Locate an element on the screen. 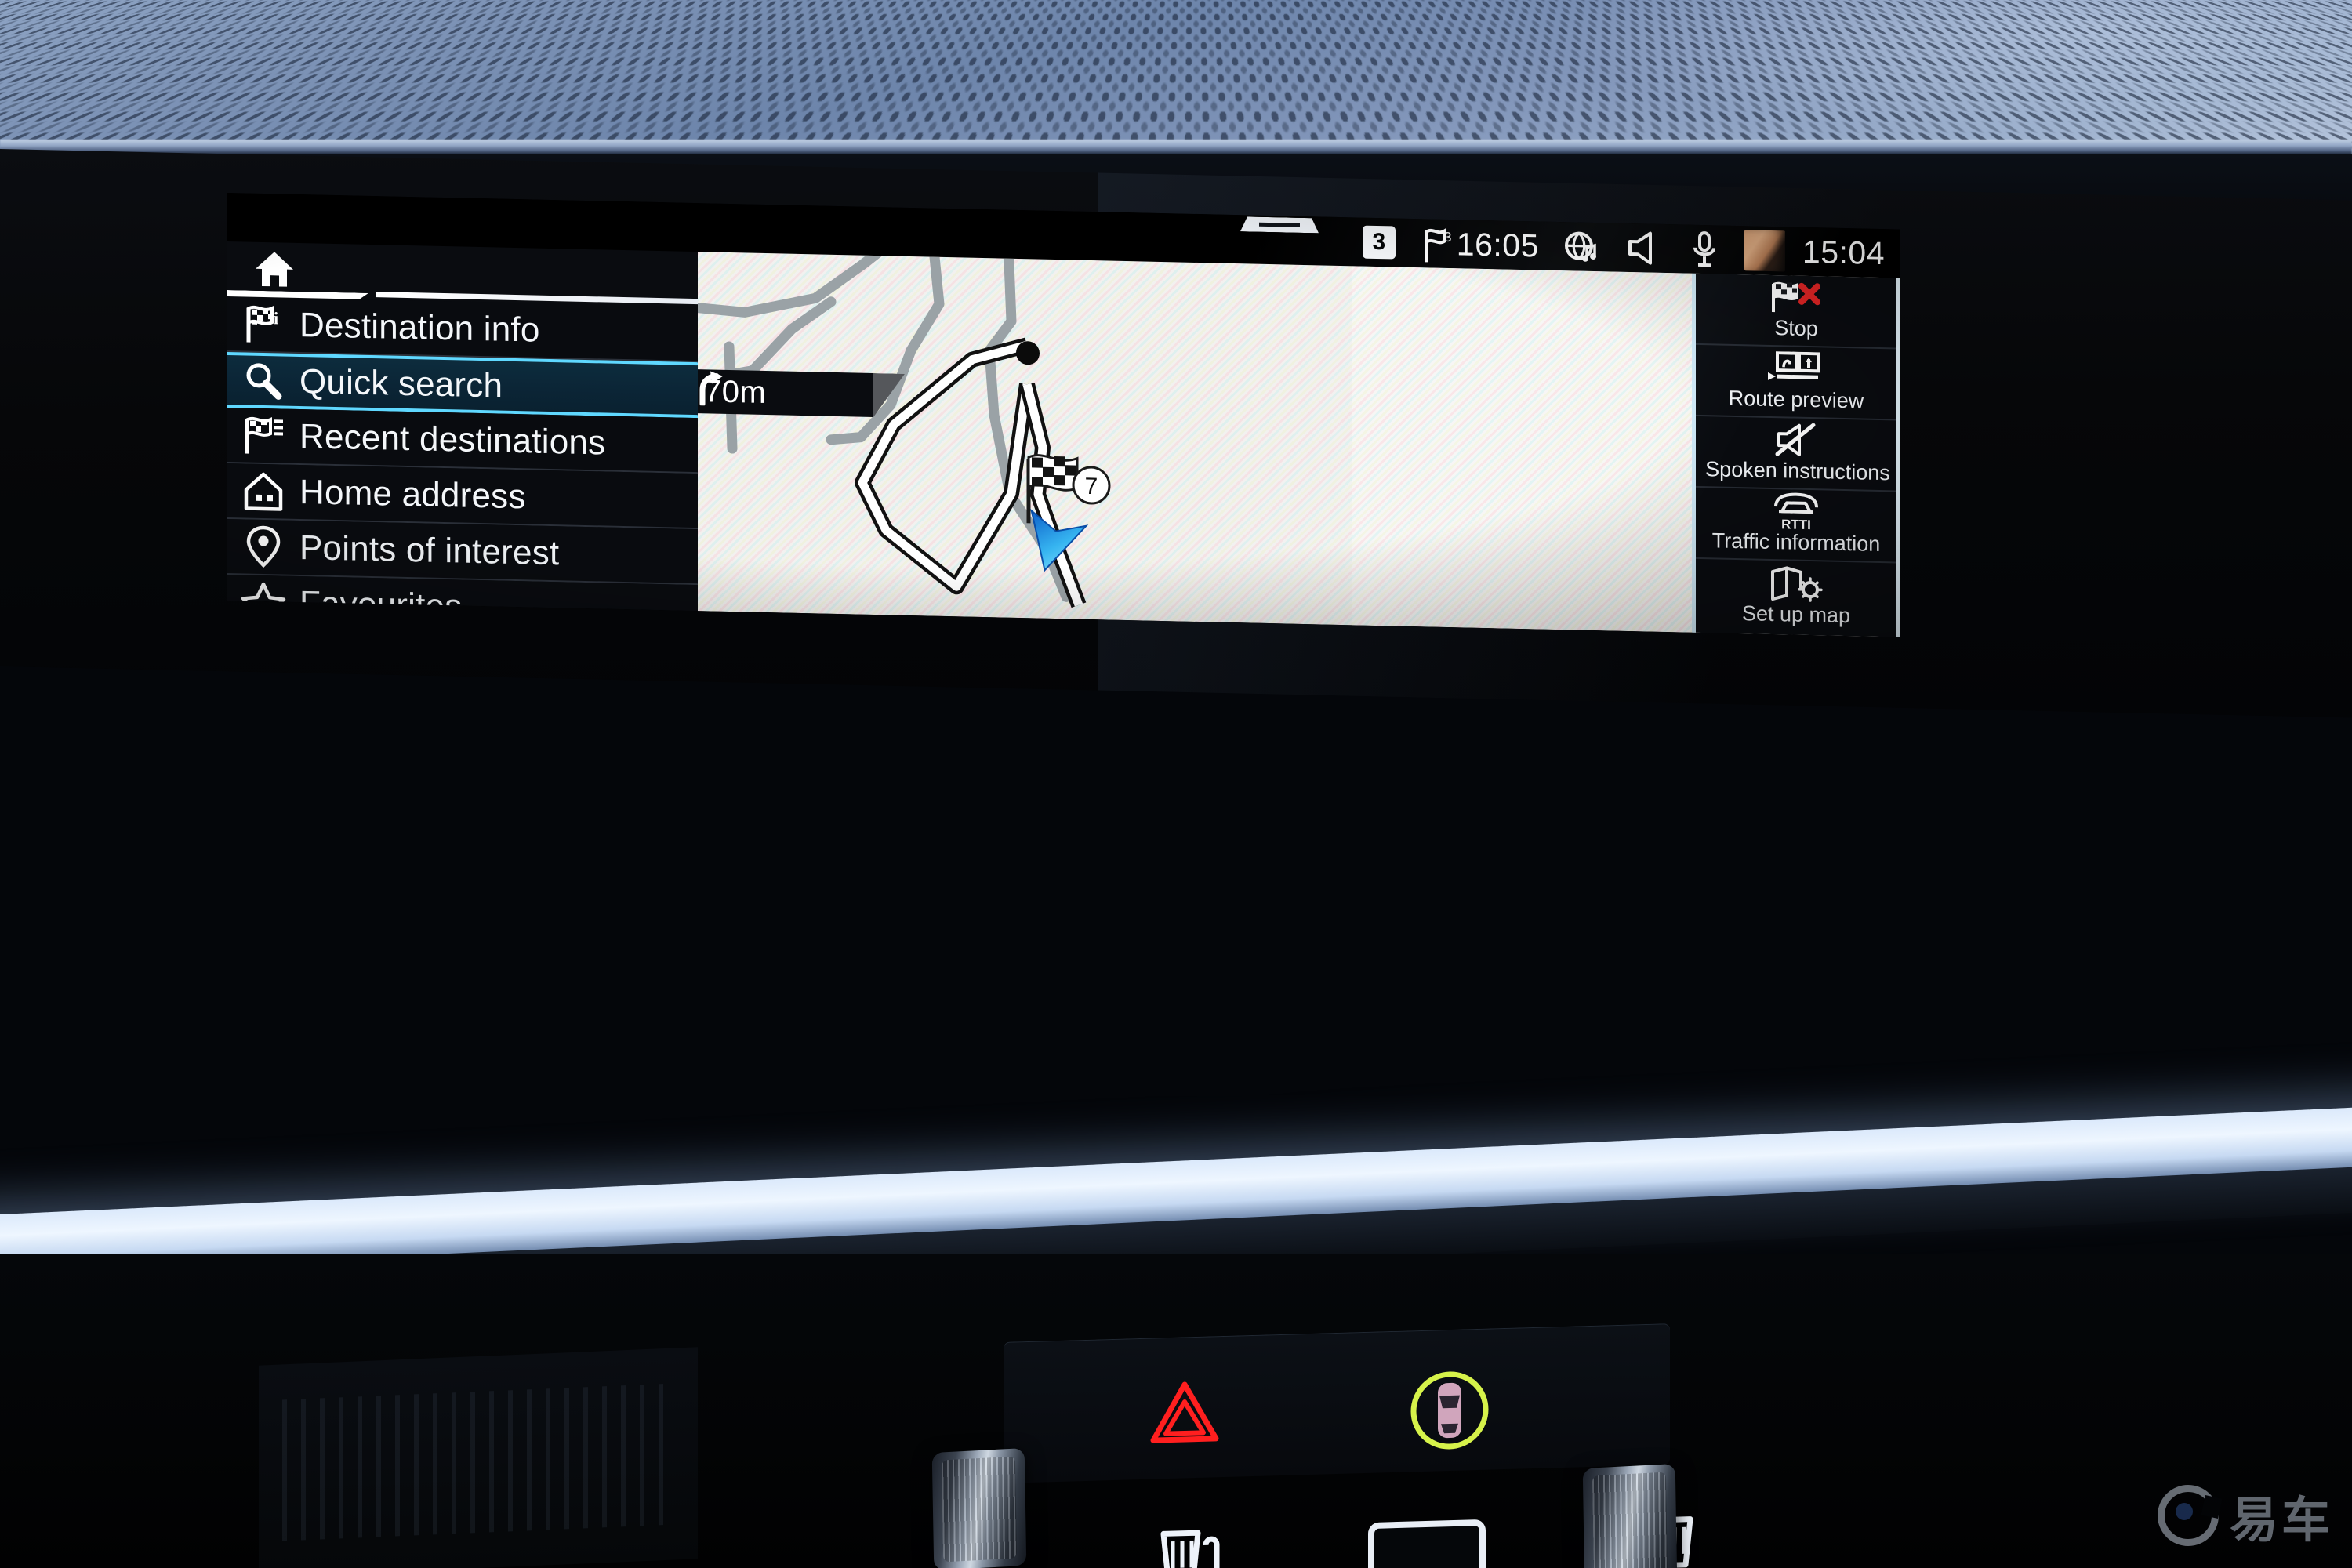 This screenshot has width=2352, height=1568. rear-window-defrost-button is located at coordinates (1427, 1543).